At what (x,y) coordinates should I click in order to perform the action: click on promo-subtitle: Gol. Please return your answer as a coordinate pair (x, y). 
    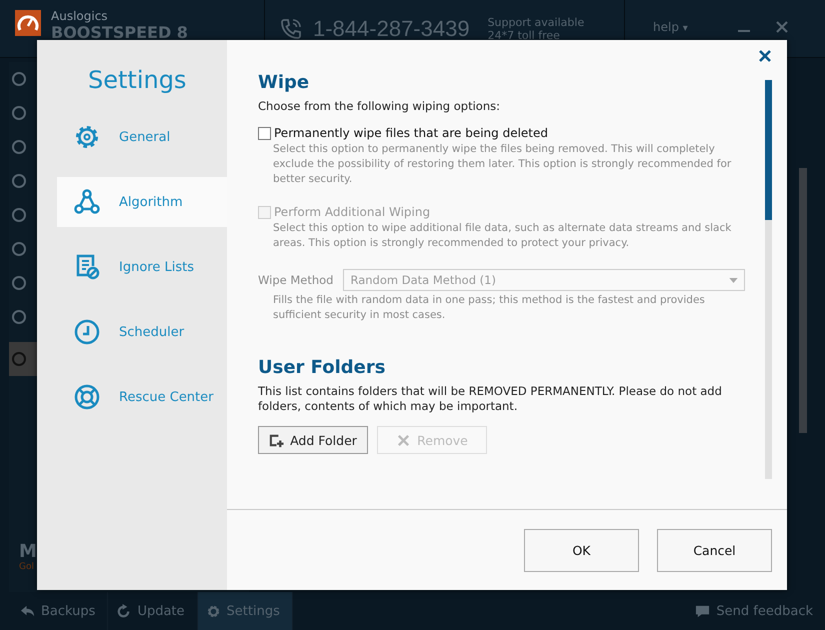
    Looking at the image, I should click on (27, 567).